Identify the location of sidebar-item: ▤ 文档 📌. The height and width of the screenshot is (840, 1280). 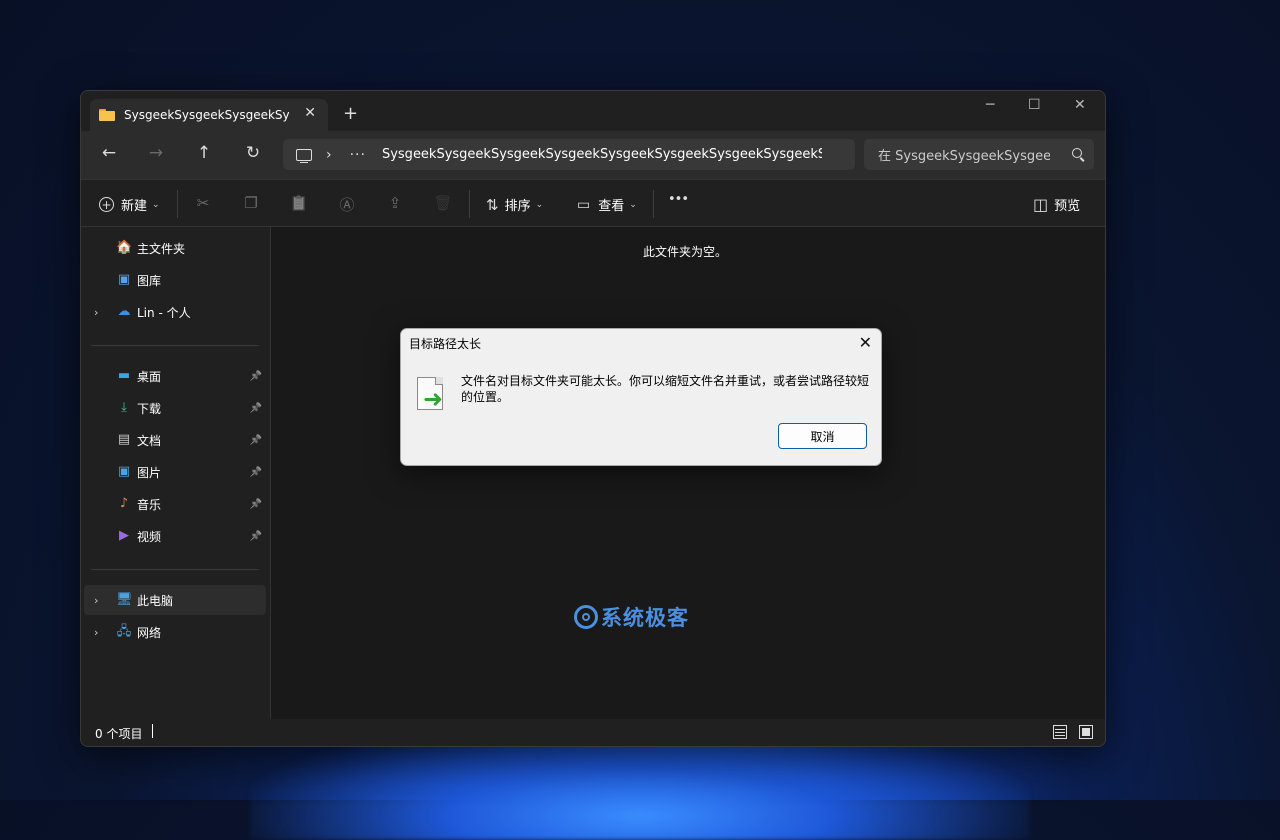
(175, 440).